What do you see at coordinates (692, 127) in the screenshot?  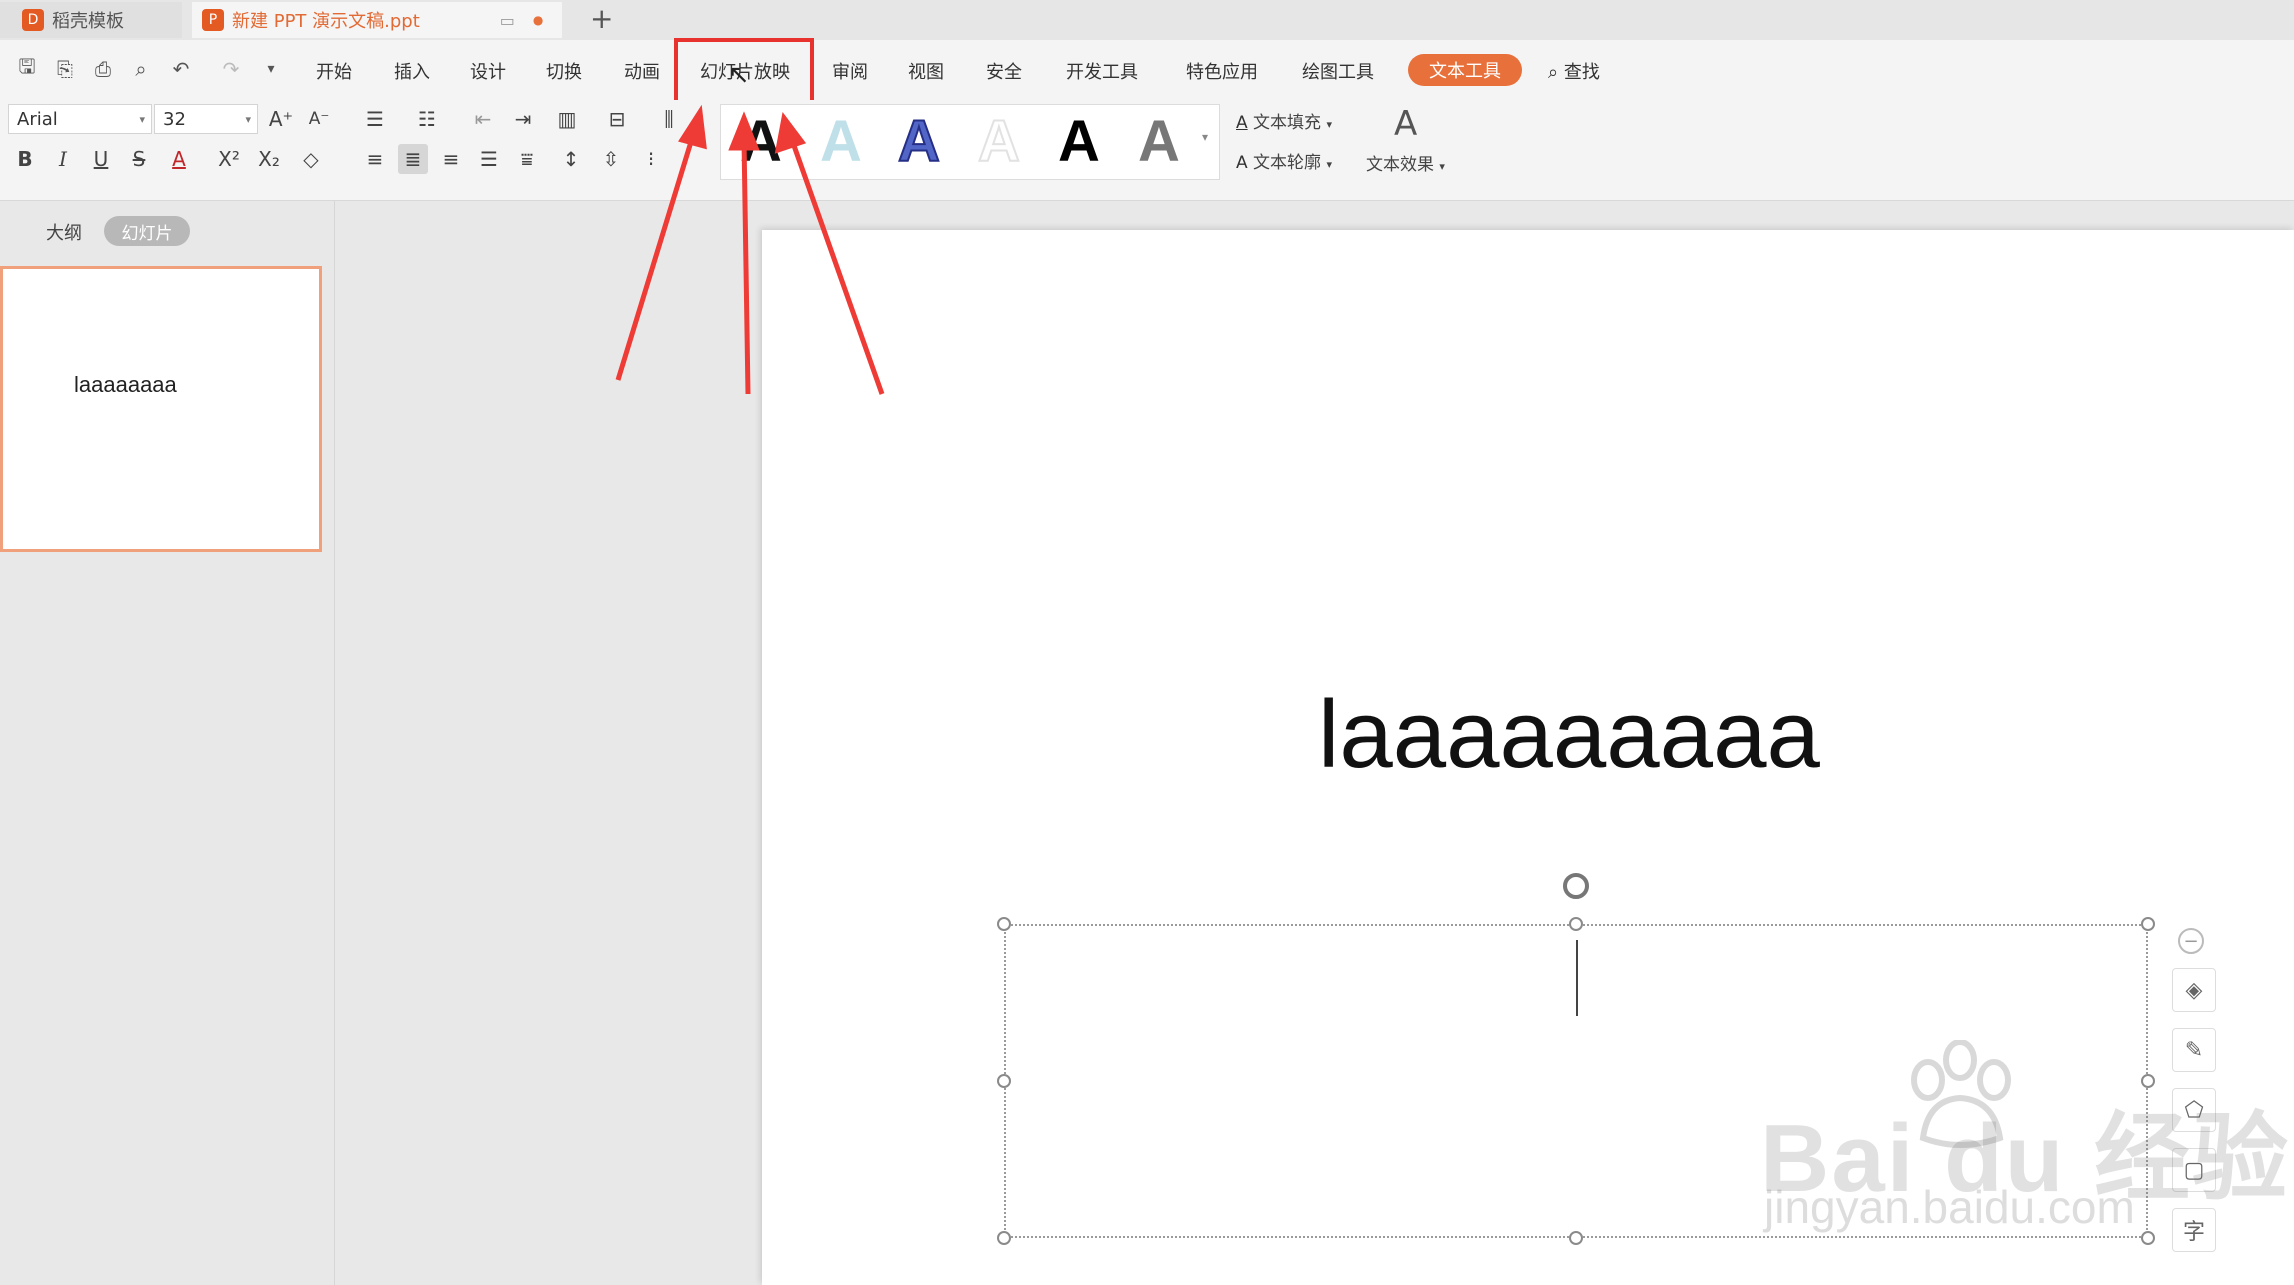 I see `arrow-1-head` at bounding box center [692, 127].